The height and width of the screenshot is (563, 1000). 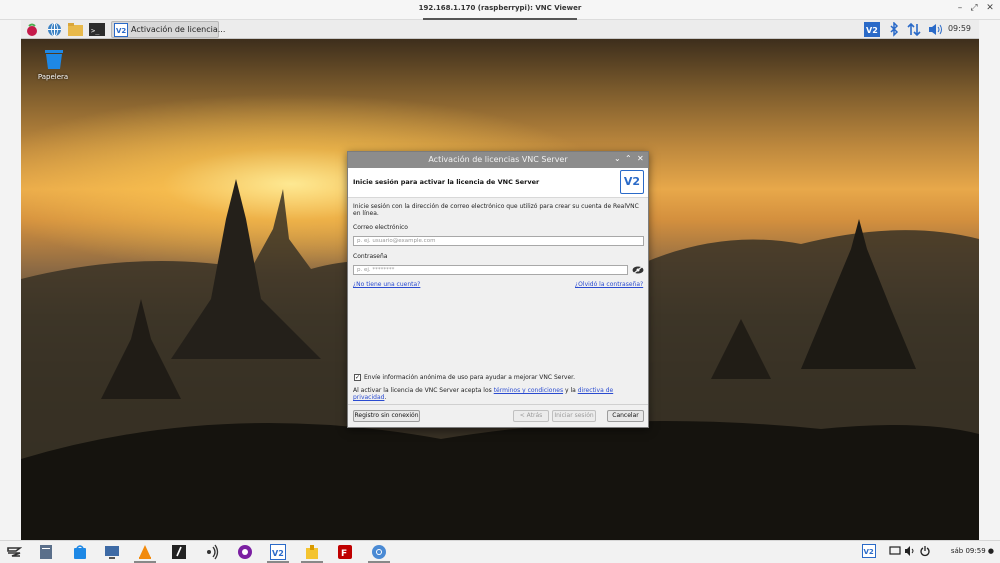 What do you see at coordinates (990, 8) in the screenshot?
I see `close-button: ✕` at bounding box center [990, 8].